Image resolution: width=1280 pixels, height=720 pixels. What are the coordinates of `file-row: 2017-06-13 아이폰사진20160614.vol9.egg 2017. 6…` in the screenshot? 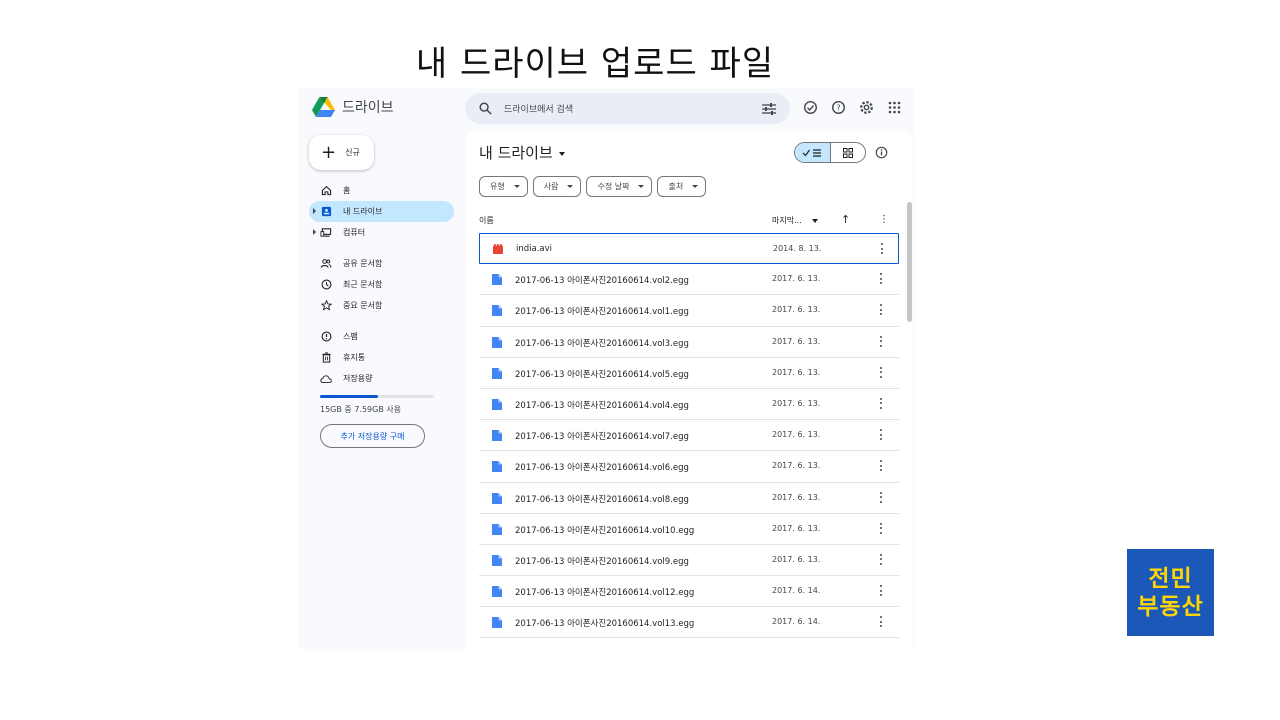 It's located at (689, 561).